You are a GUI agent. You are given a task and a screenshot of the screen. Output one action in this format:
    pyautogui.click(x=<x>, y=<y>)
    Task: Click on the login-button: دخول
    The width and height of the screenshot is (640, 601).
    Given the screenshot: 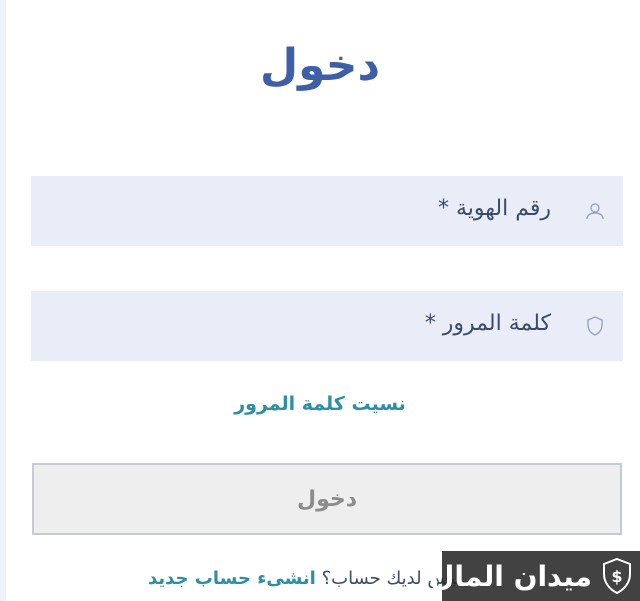 What is the action you would take?
    pyautogui.click(x=327, y=499)
    